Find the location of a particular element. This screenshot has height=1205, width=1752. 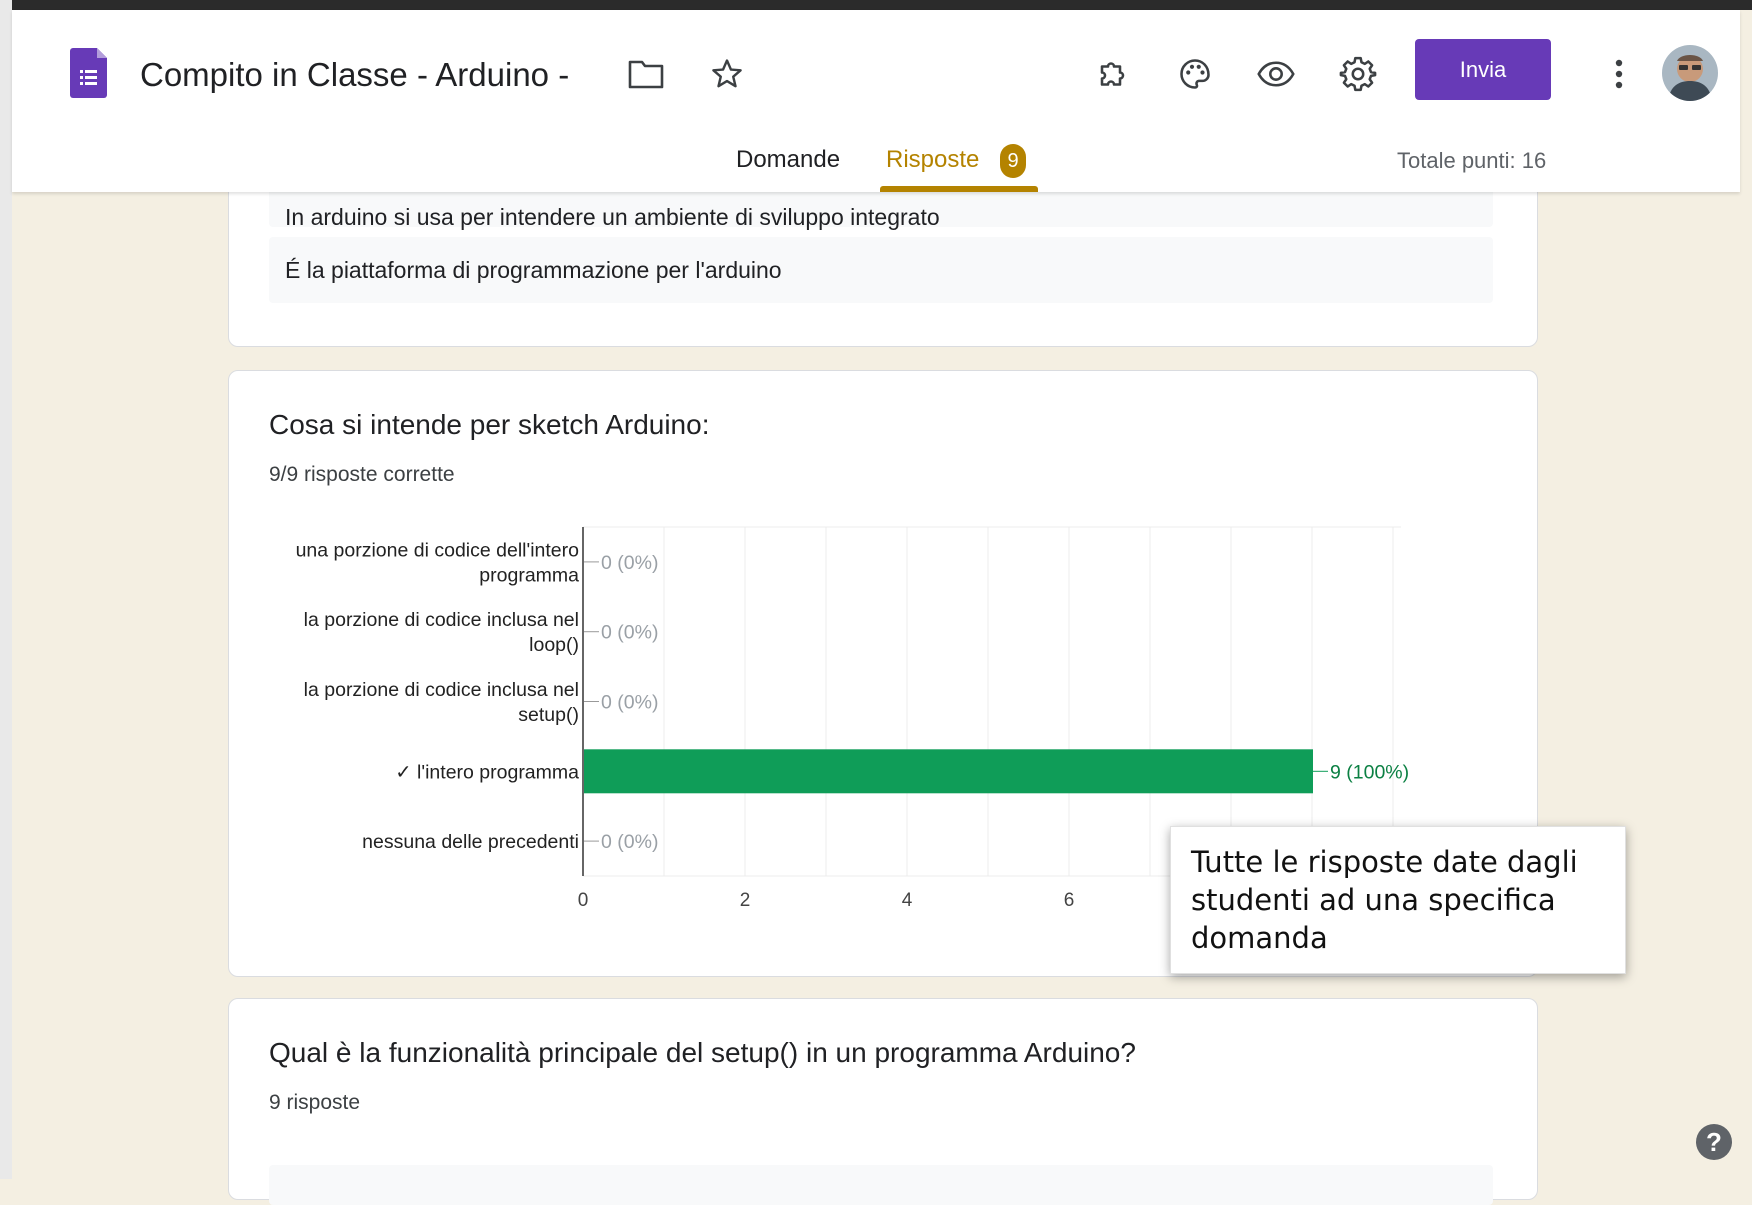

category-label: programma is located at coordinates (529, 575).